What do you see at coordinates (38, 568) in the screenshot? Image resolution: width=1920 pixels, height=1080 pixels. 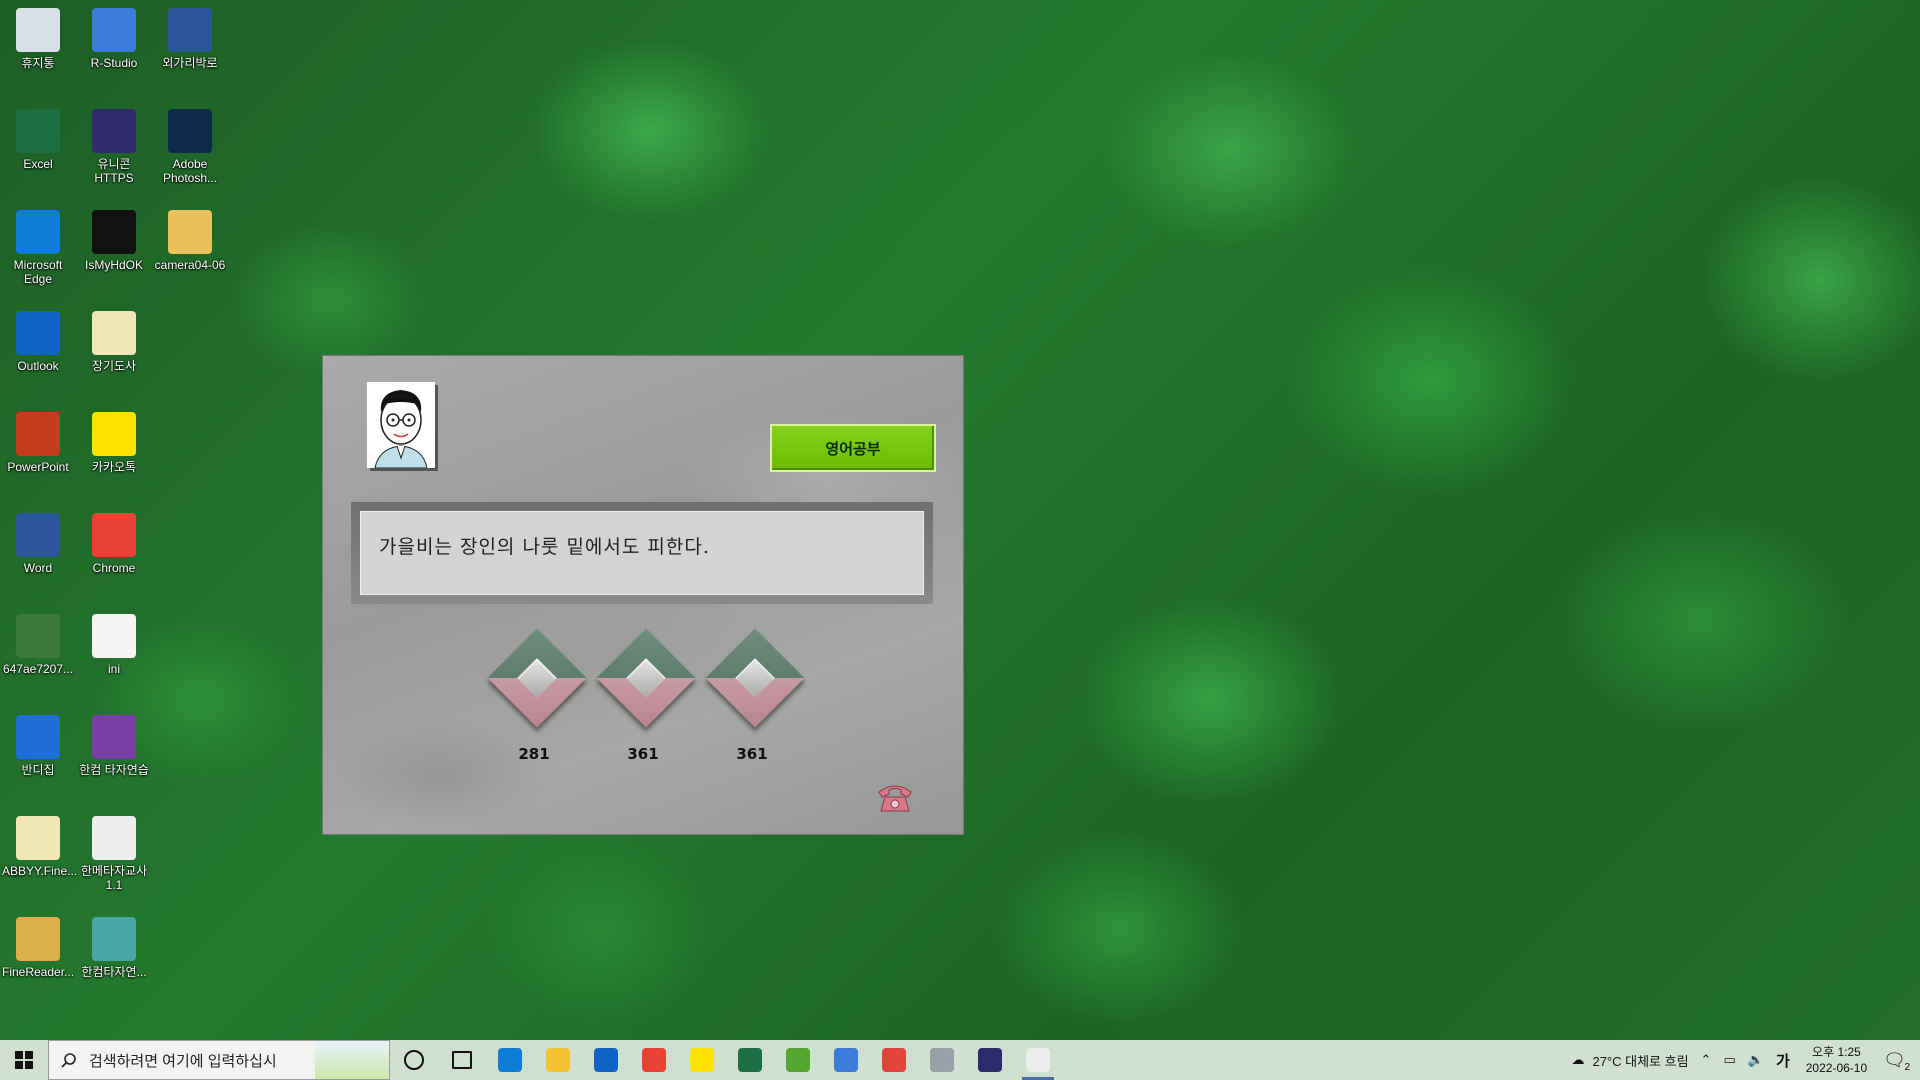 I see `desktop-icon-label: Word` at bounding box center [38, 568].